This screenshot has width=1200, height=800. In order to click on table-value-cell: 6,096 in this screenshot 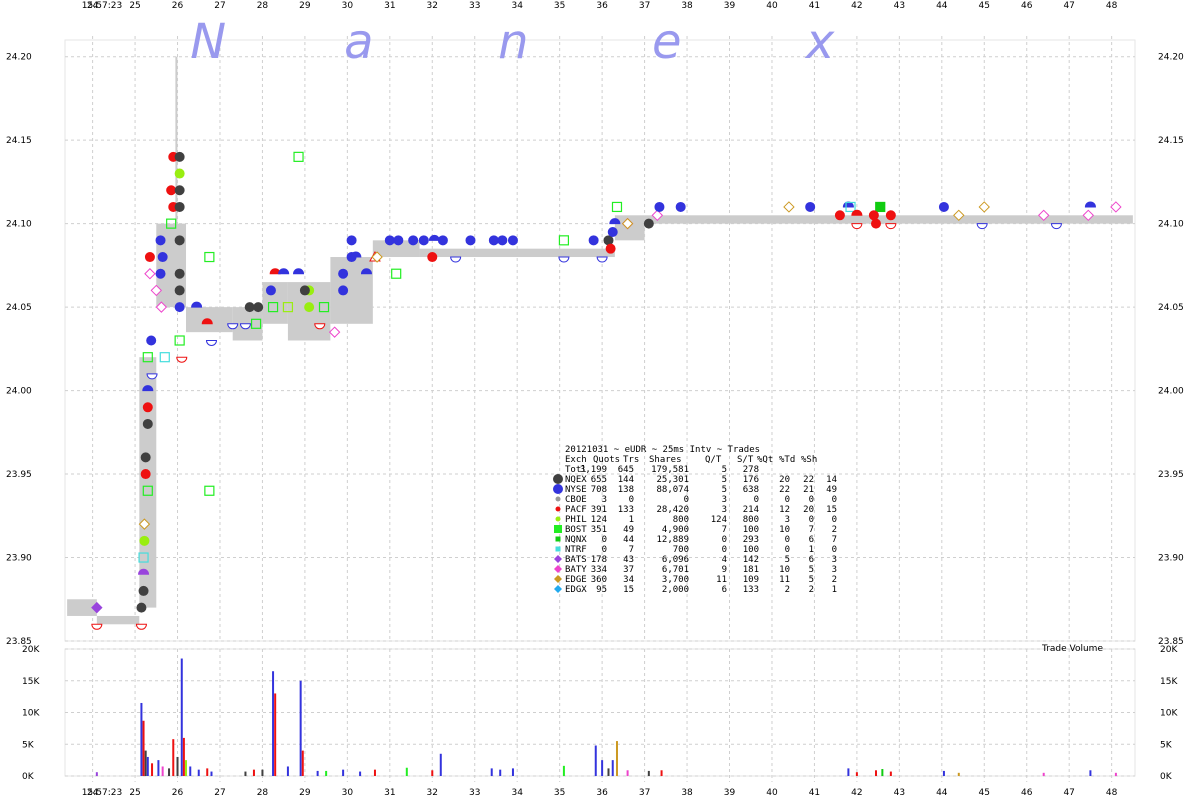, I will do `click(675, 560)`.